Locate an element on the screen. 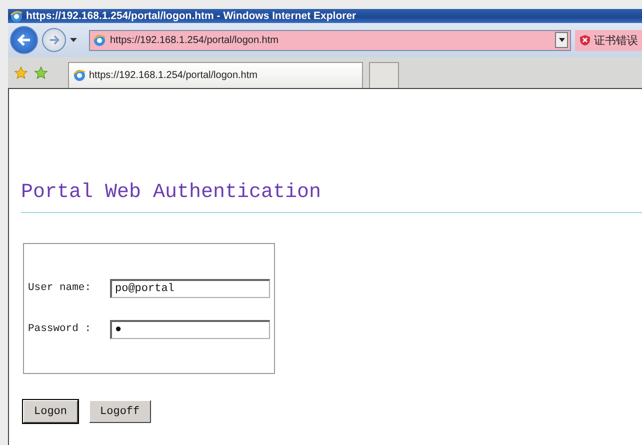  tab-icon is located at coordinates (79, 75).